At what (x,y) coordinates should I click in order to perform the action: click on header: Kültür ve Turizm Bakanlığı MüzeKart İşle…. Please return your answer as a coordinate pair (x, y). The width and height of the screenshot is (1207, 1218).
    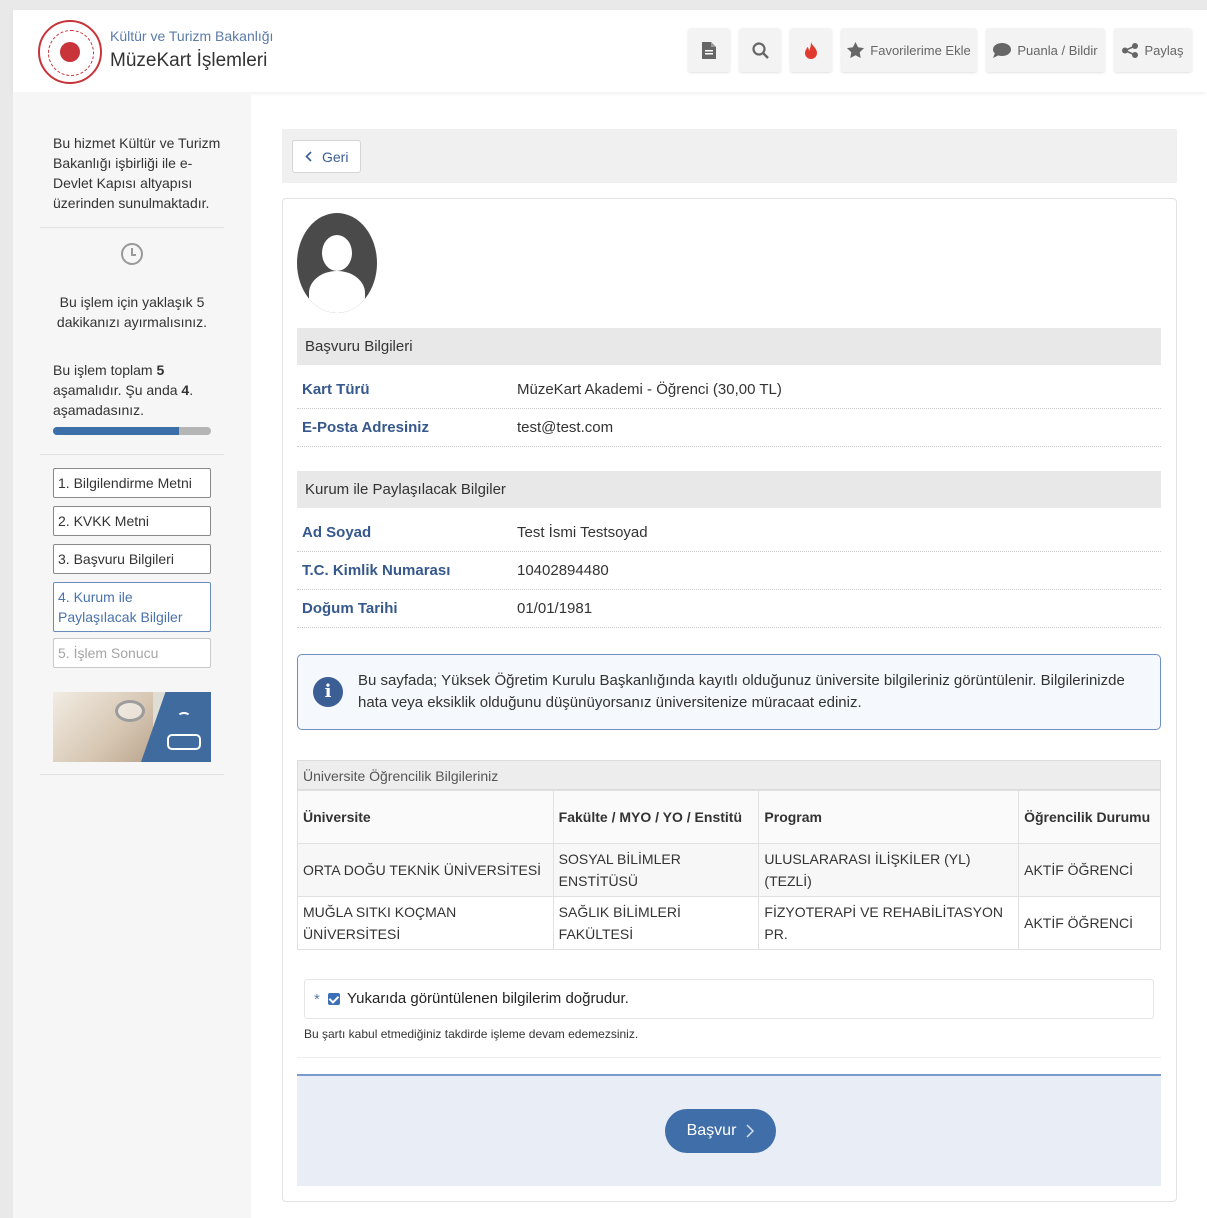
    Looking at the image, I should click on (610, 51).